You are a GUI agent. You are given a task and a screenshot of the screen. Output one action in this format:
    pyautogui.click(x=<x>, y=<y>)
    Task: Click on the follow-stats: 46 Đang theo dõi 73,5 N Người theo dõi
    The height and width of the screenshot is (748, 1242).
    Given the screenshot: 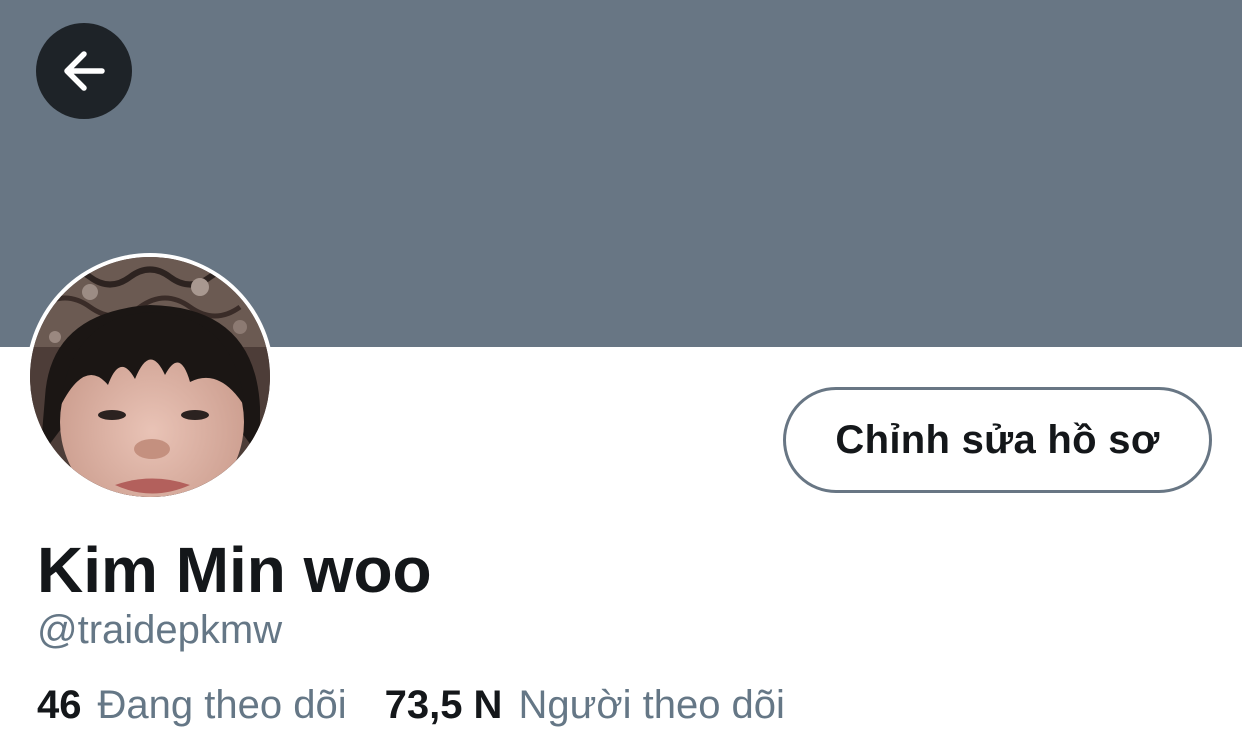 What is the action you would take?
    pyautogui.click(x=411, y=705)
    